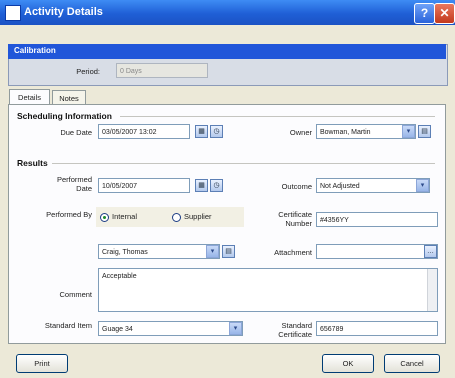 The height and width of the screenshot is (378, 455). What do you see at coordinates (277, 116) in the screenshot?
I see `scheduling-separator` at bounding box center [277, 116].